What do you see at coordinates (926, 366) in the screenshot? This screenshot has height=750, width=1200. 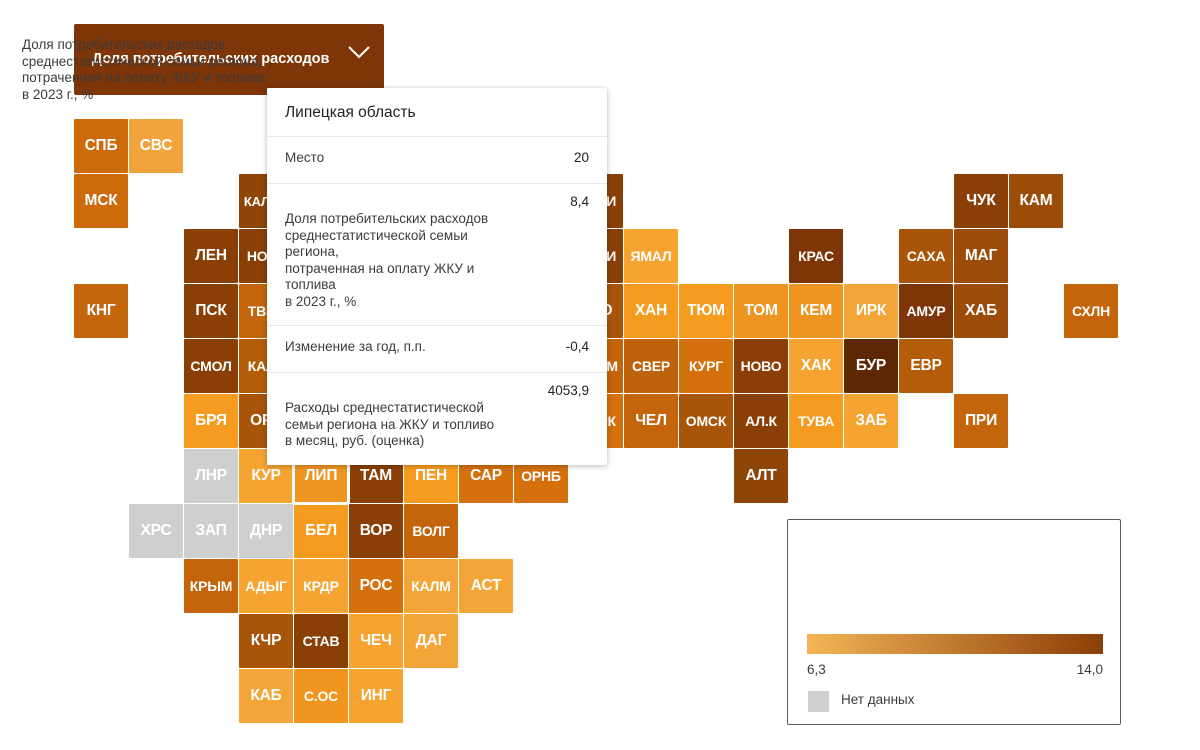 I see `region-tile-евр: ЕВР` at bounding box center [926, 366].